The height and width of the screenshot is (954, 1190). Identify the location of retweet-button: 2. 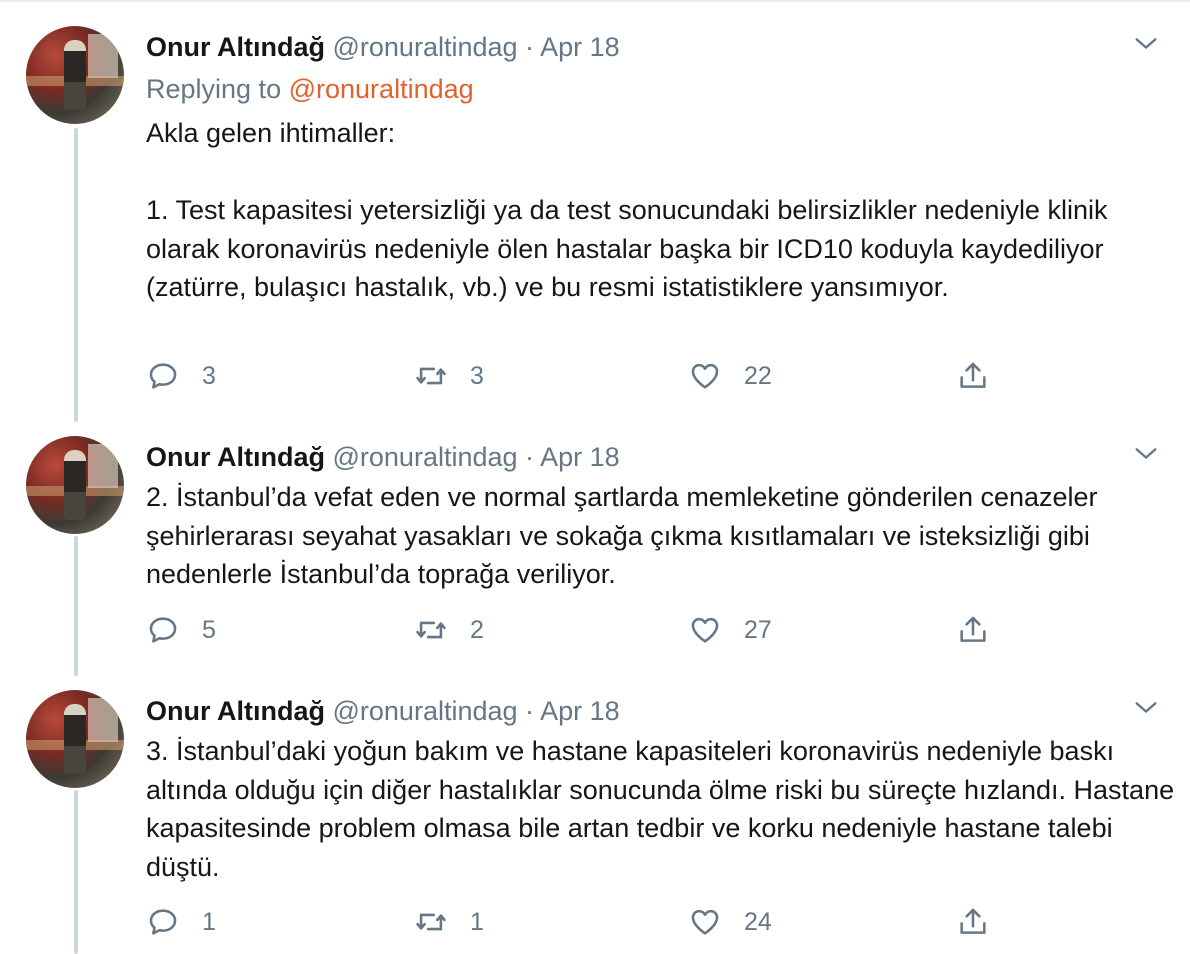
(449, 630).